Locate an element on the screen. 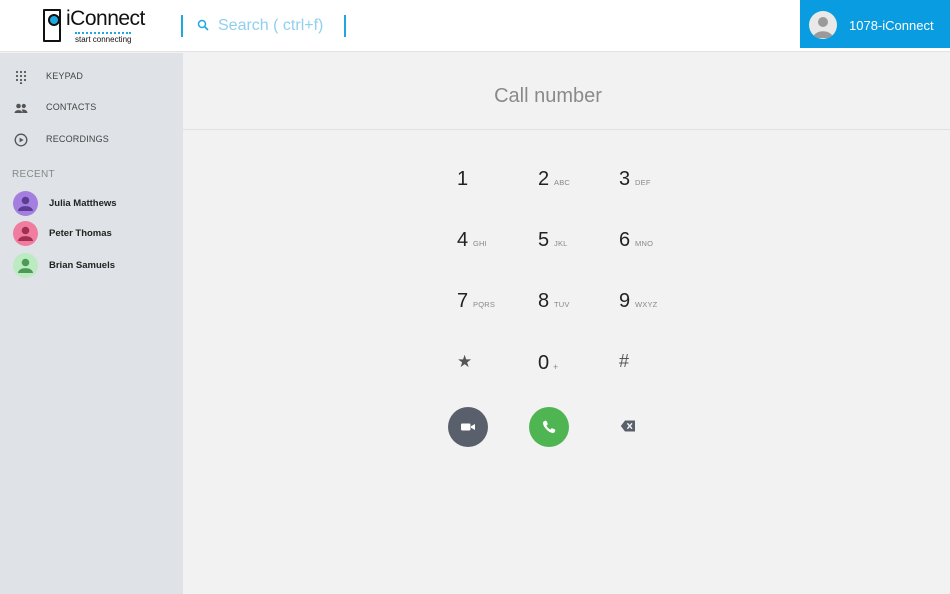 The image size is (950, 594). sidebar-item-recordings: RECORDINGS is located at coordinates (91, 140).